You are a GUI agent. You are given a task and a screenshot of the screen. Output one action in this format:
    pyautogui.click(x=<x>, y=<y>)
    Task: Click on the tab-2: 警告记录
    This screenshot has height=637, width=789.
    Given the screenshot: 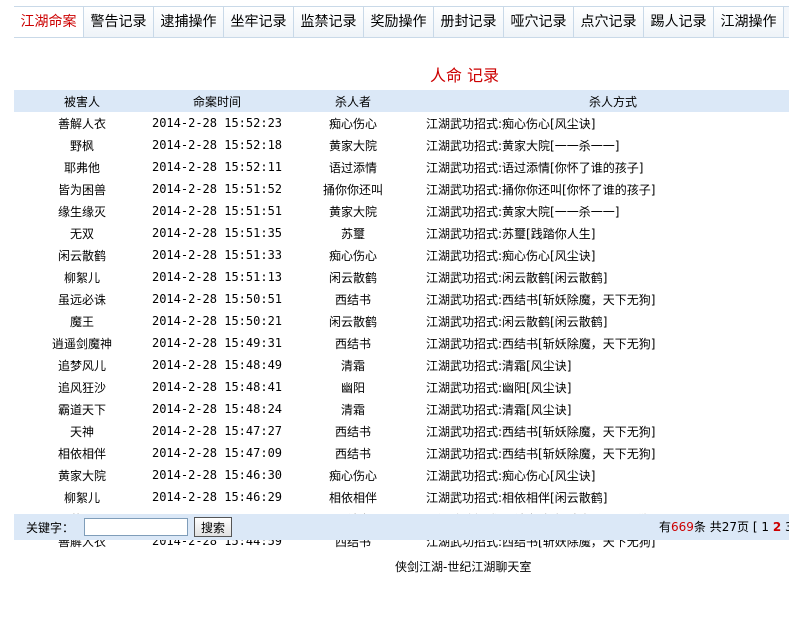 What is the action you would take?
    pyautogui.click(x=119, y=22)
    